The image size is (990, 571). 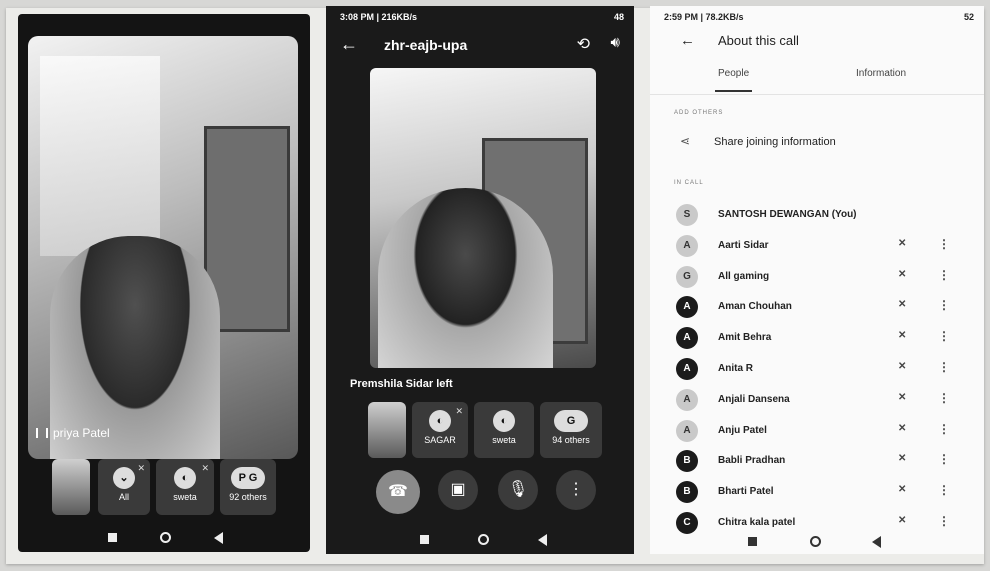 I want to click on speaker-icon: 🔊︎, so click(x=615, y=42).